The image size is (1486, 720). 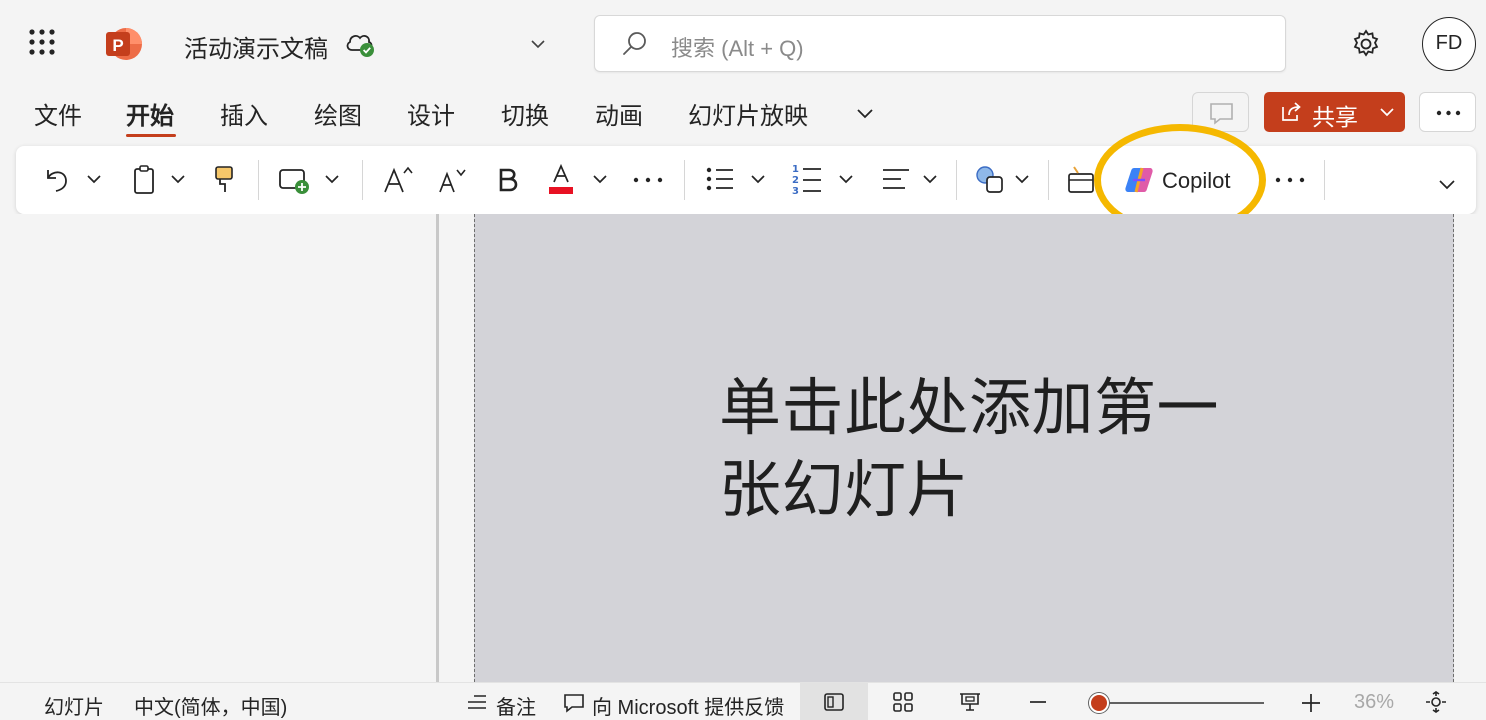 What do you see at coordinates (1436, 704) in the screenshot?
I see `fit-to-window-icon` at bounding box center [1436, 704].